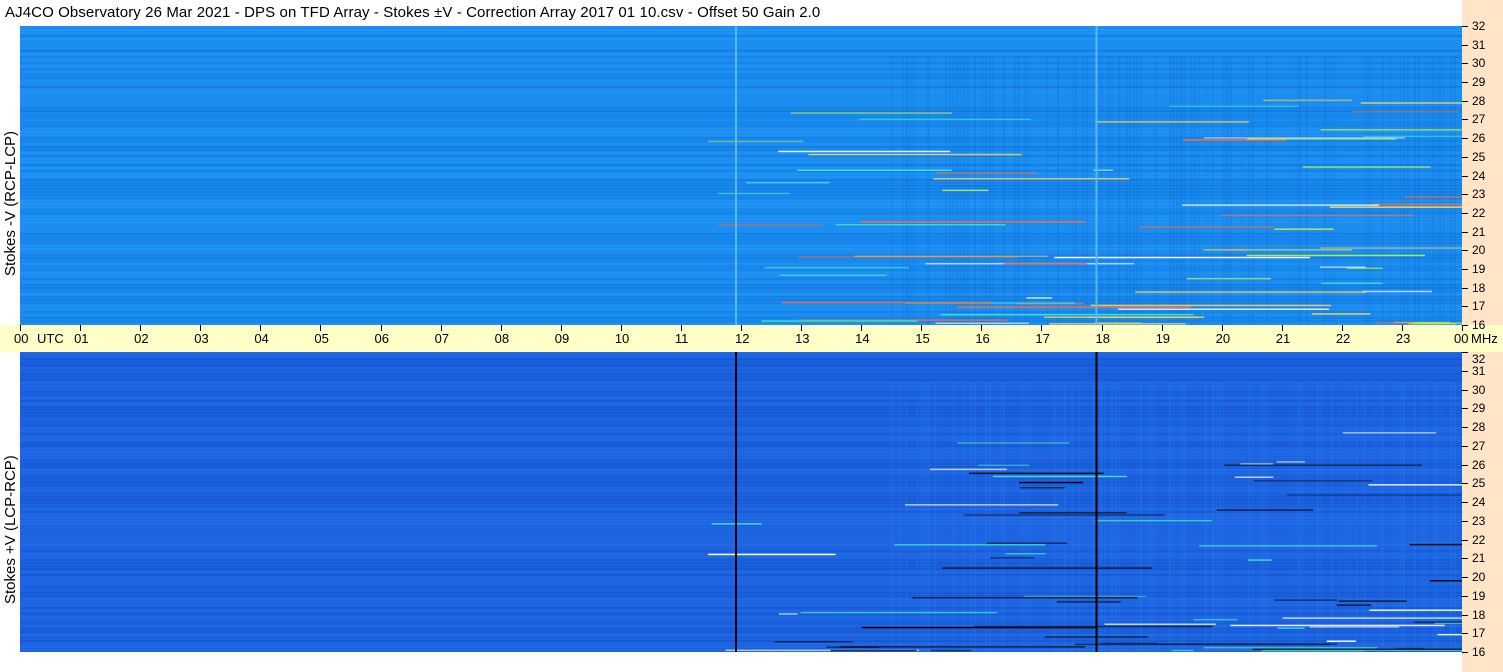 The image size is (1503, 672). Describe the element at coordinates (1479, 652) in the screenshot. I see `freq-tick-label: 16` at that location.